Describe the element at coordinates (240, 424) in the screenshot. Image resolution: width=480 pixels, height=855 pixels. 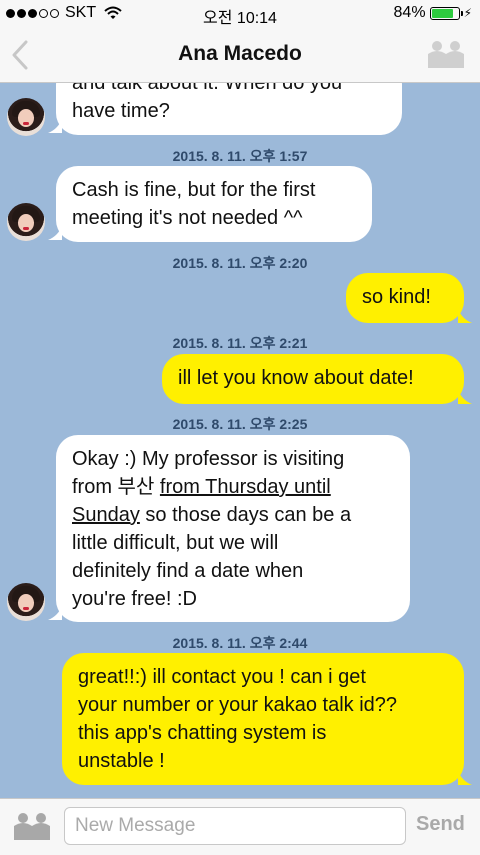
I see `timestamp: 2015. 8. 11. 오후 2:25` at that location.